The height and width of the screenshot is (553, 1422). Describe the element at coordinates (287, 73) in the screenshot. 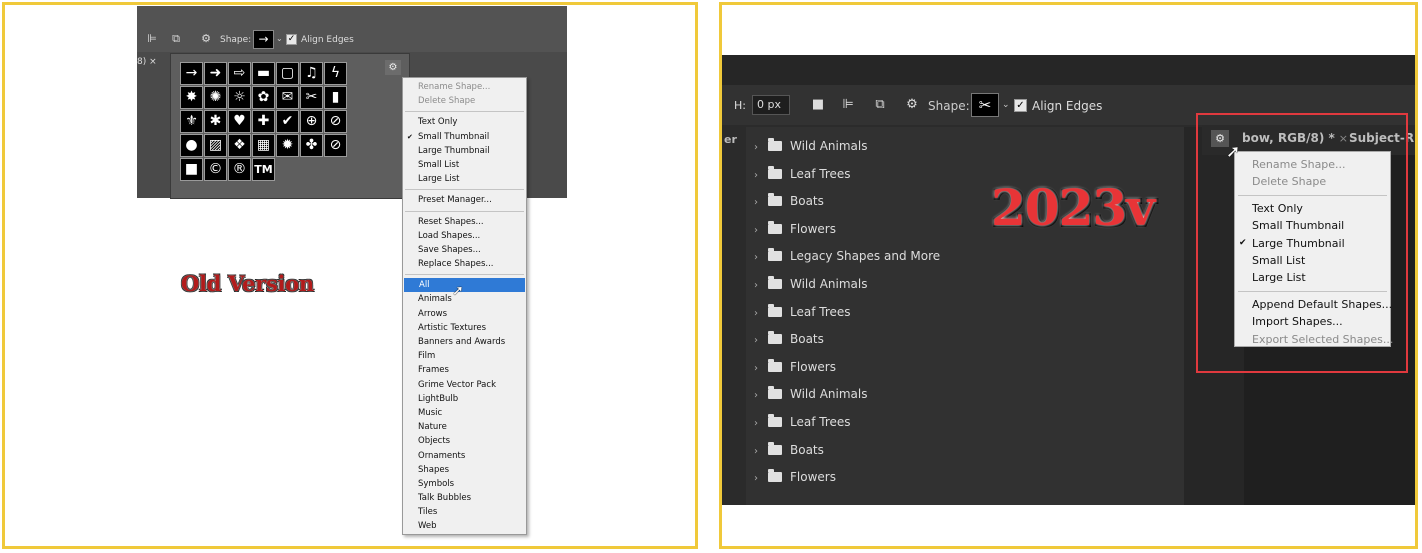

I see `shape-thumbnail: ▢` at that location.